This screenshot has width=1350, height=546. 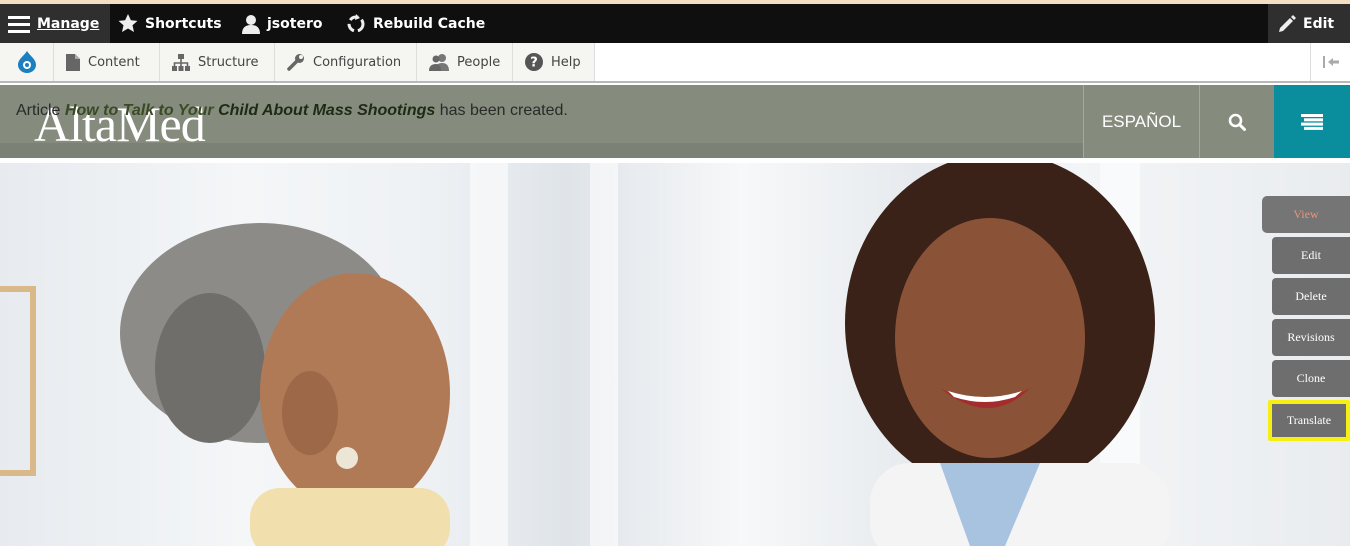 I want to click on pencil-icon, so click(x=1287, y=23).